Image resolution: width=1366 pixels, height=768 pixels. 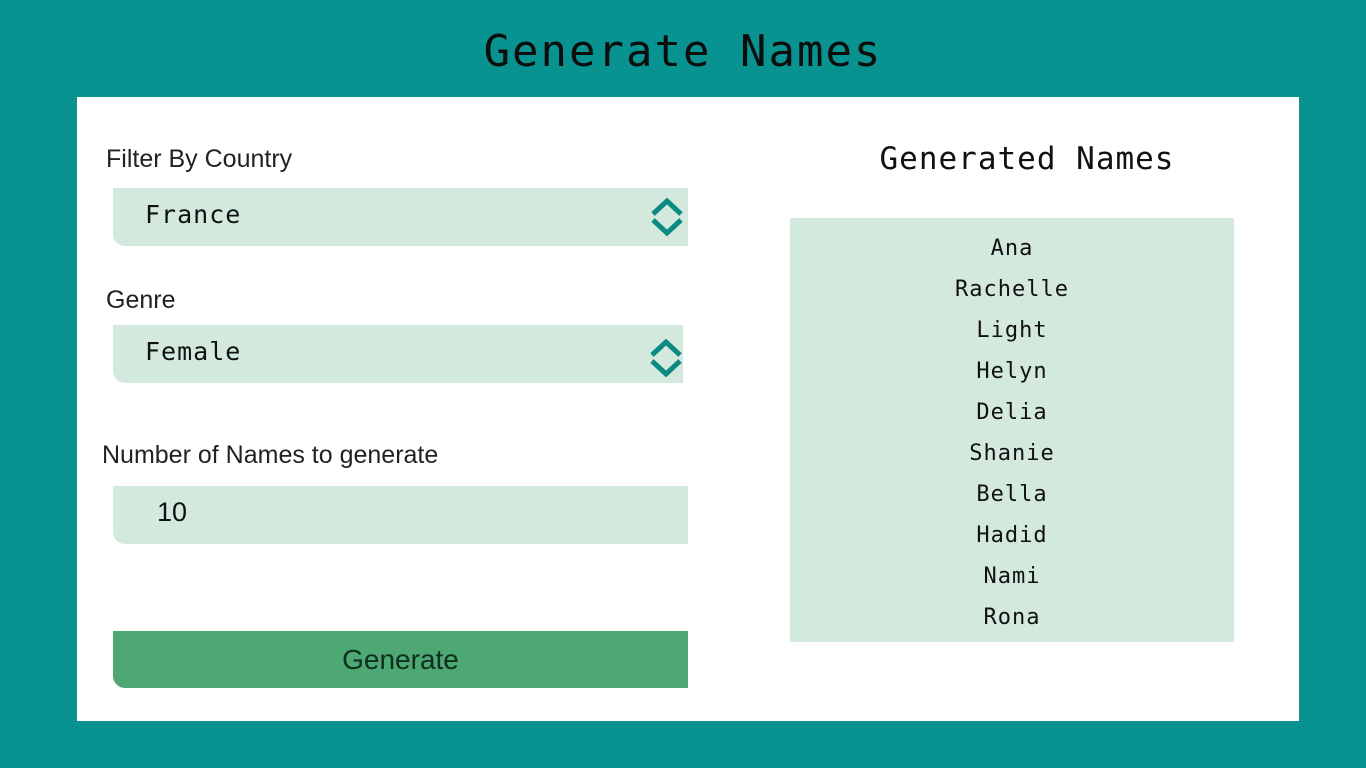 What do you see at coordinates (1012, 371) in the screenshot?
I see `list-item: Helyn` at bounding box center [1012, 371].